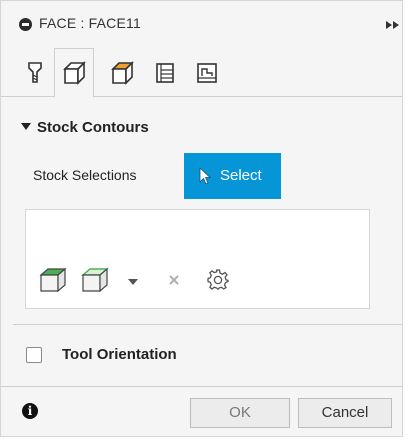 This screenshot has width=409, height=440. What do you see at coordinates (240, 413) in the screenshot?
I see `ok-button: OK` at bounding box center [240, 413].